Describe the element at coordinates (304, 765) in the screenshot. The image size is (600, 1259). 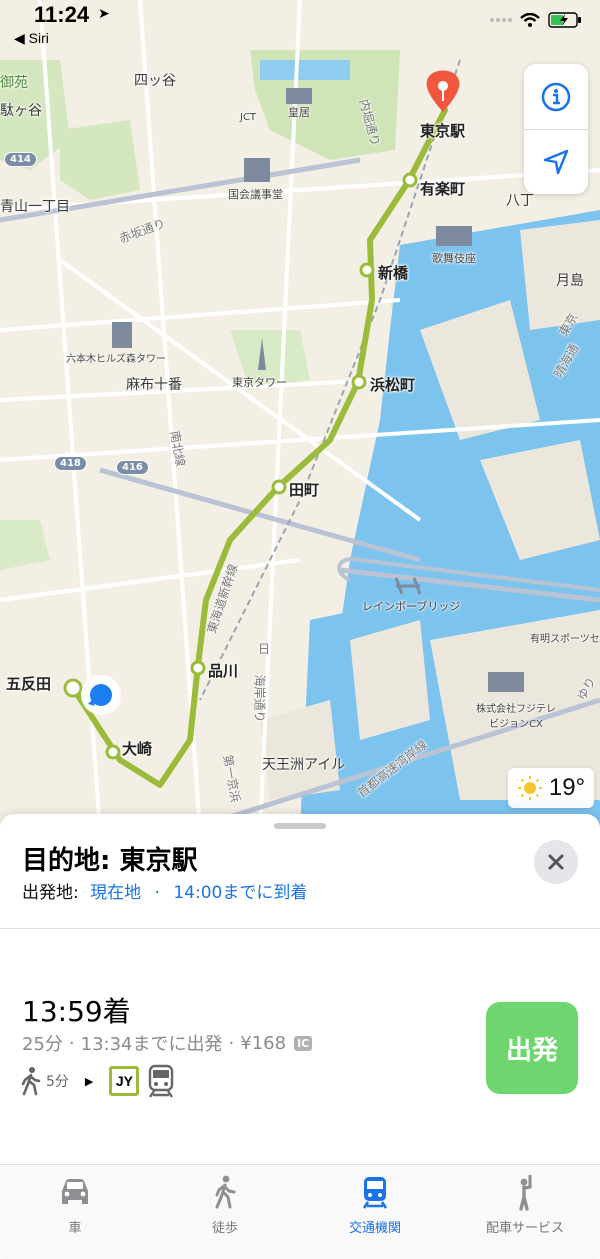
I see `place-label-tennozu: 天王洲アイル` at that location.